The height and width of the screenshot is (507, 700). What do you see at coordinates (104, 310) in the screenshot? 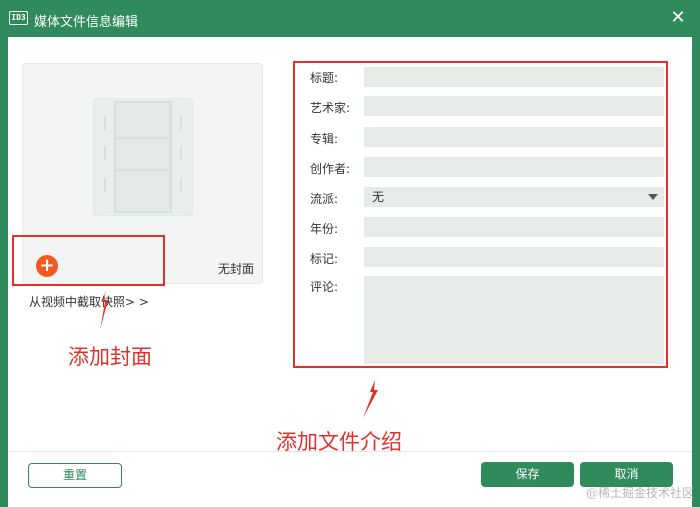
I see `add-cover-arrow` at bounding box center [104, 310].